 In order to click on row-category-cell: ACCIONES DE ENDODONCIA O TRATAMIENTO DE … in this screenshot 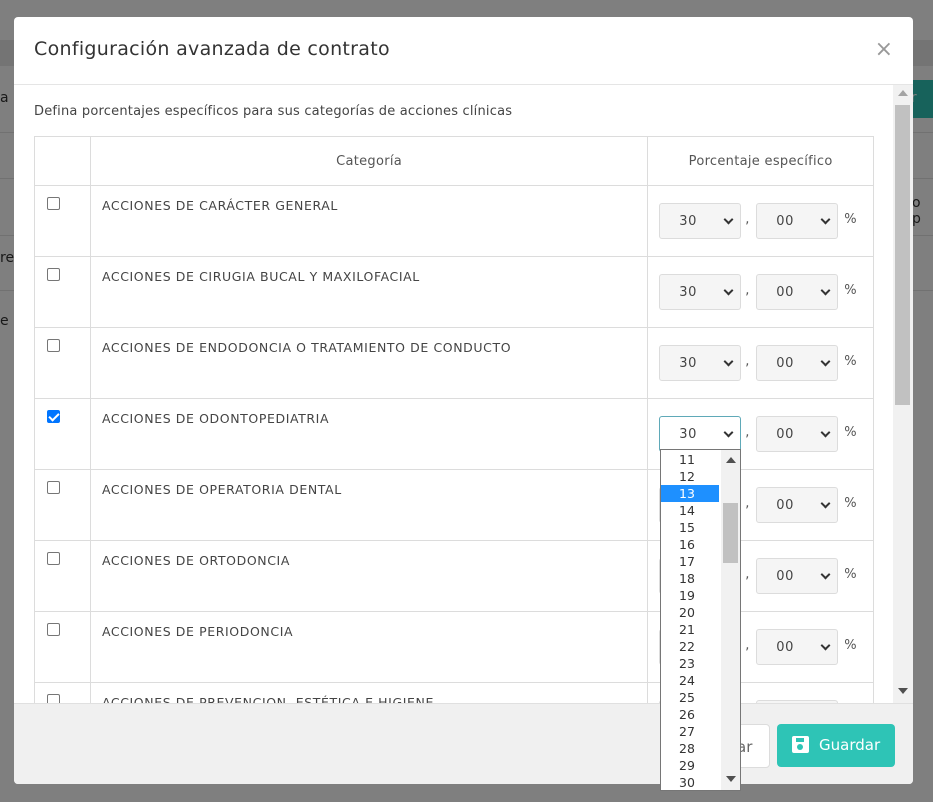, I will do `click(369, 363)`.